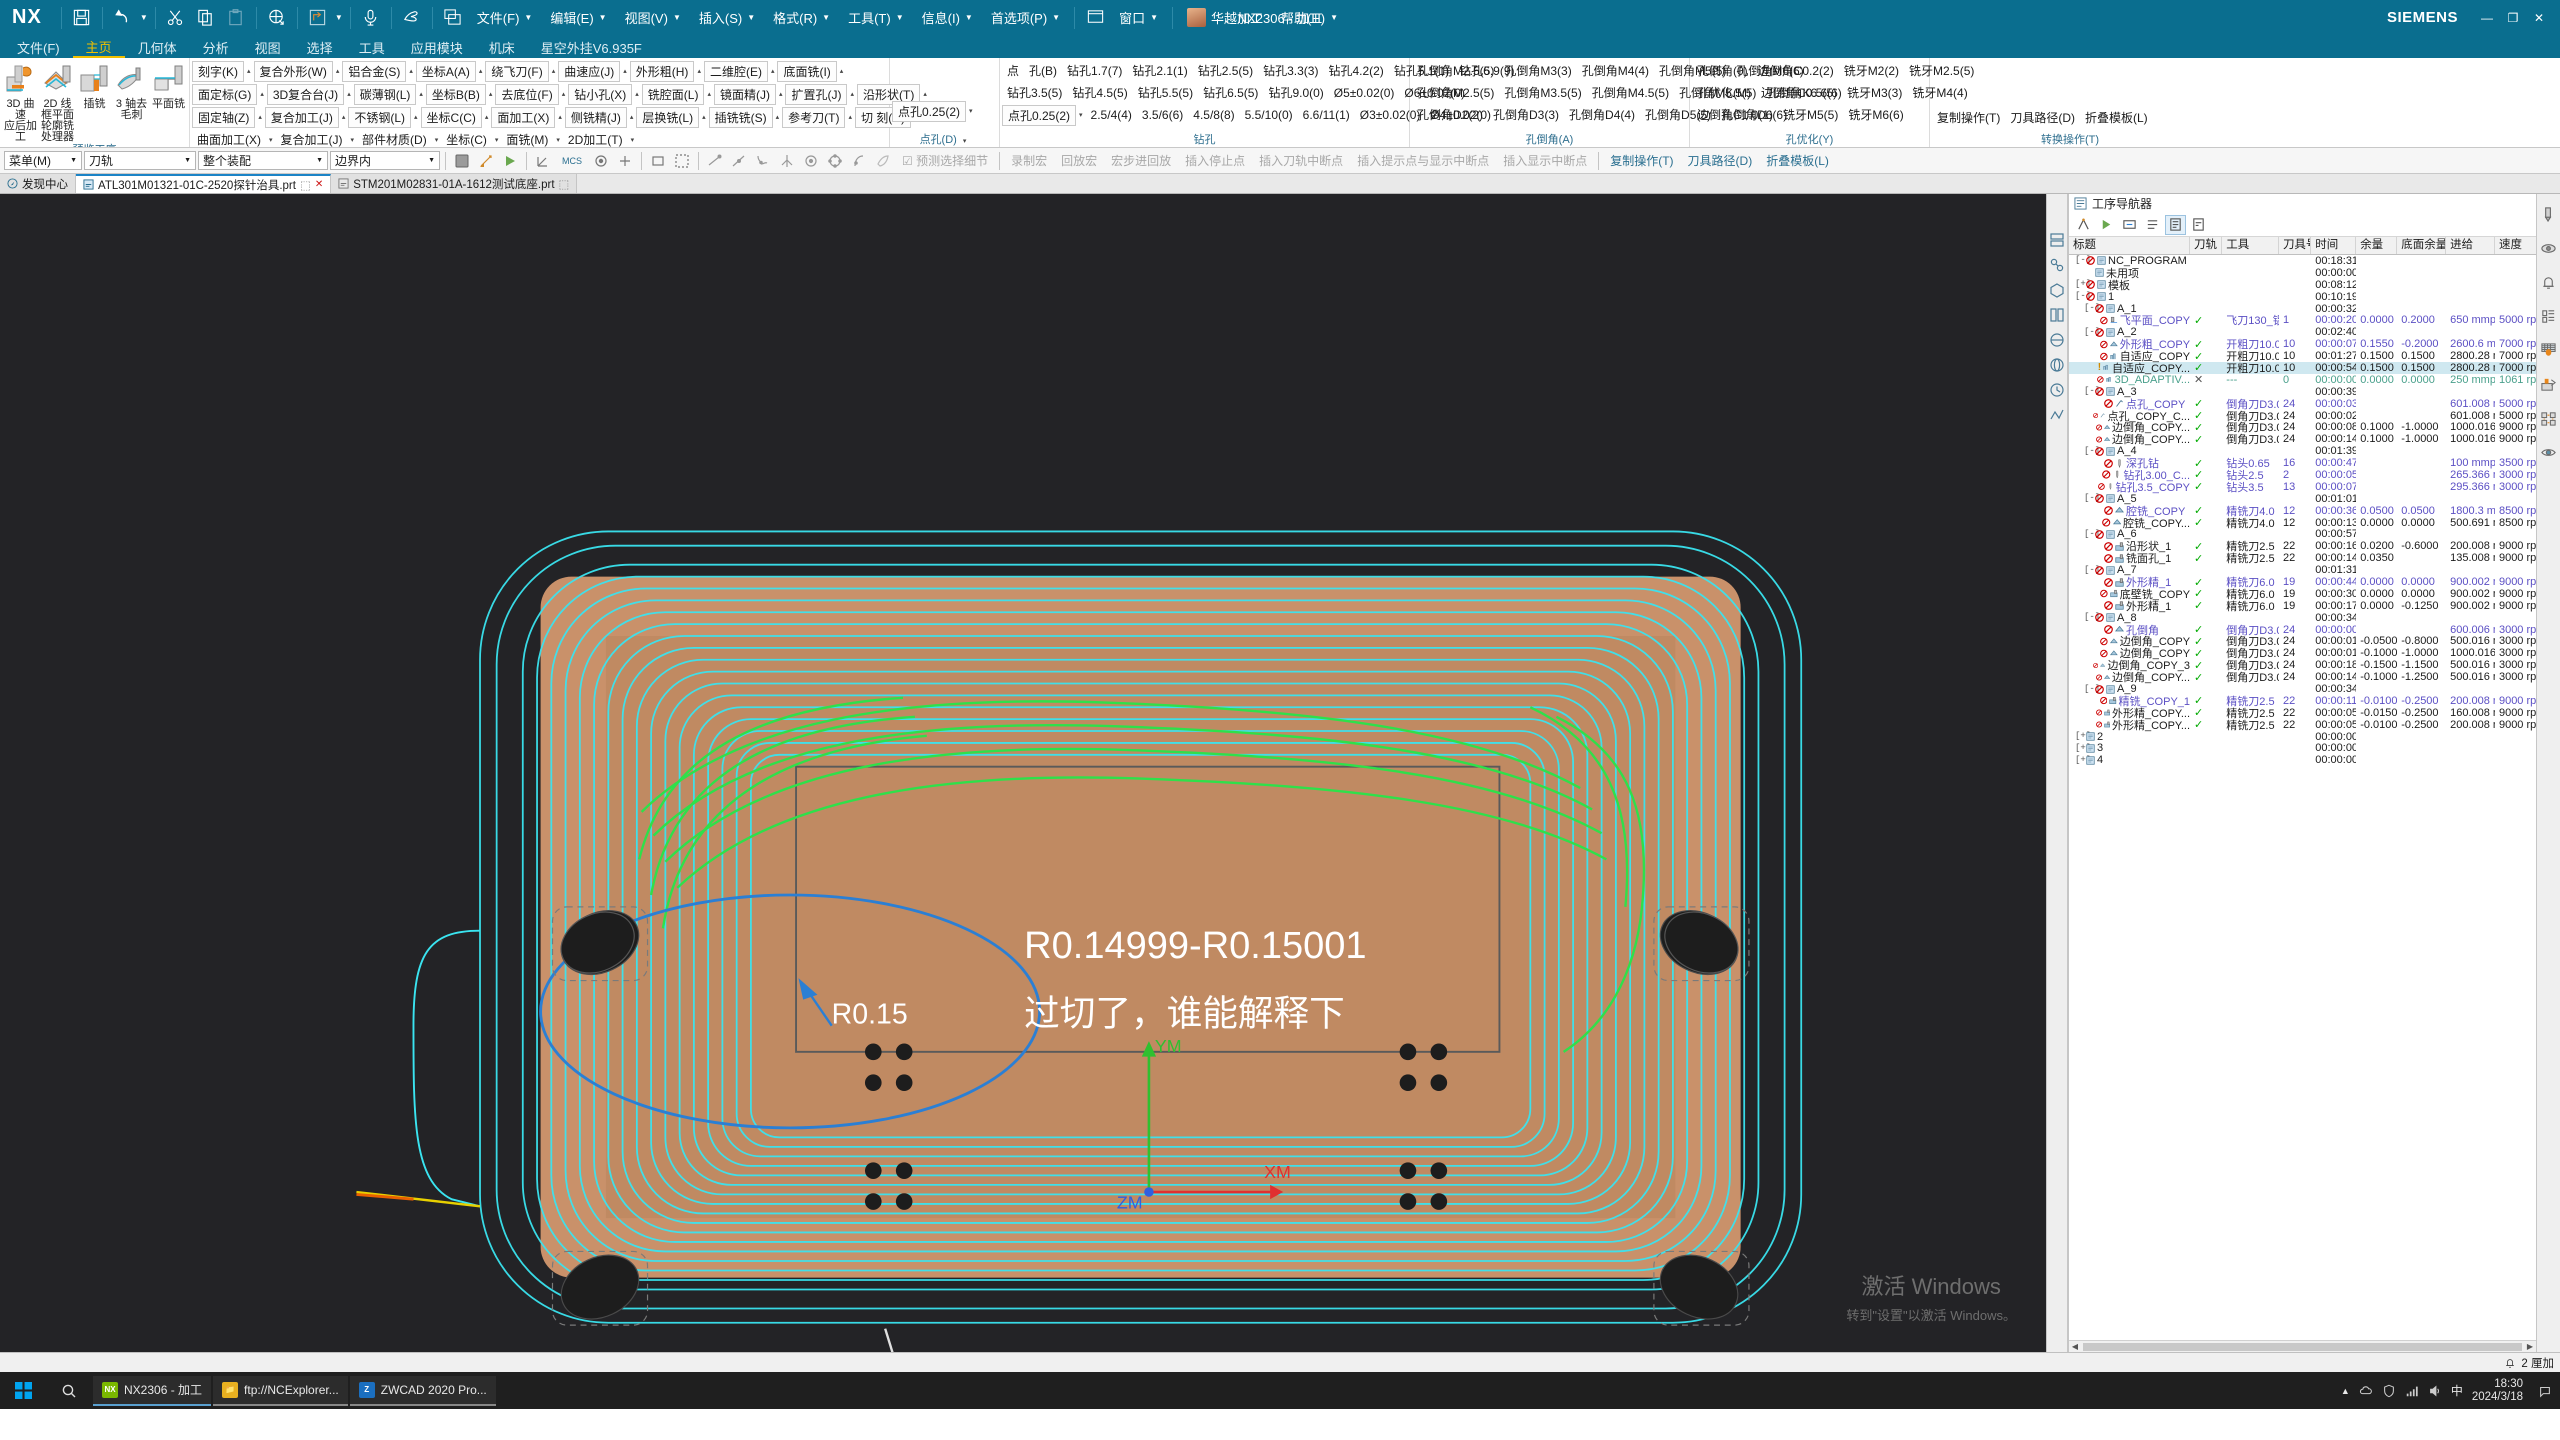  I want to click on notification-center-icon, so click(2545, 1391).